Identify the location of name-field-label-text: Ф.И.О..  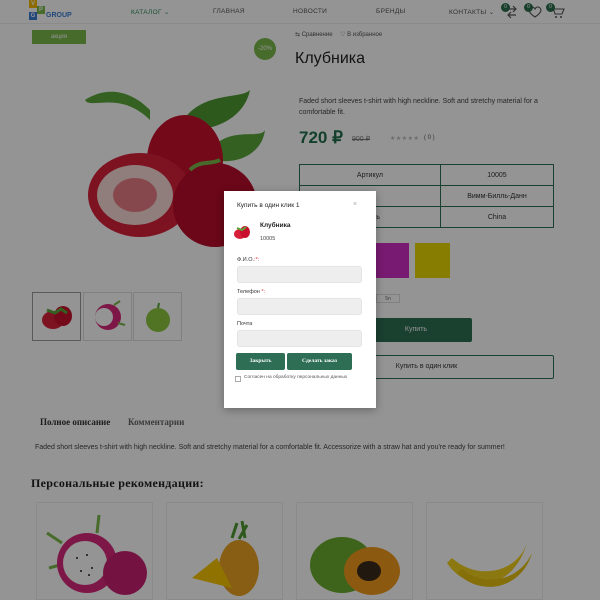
(245, 260).